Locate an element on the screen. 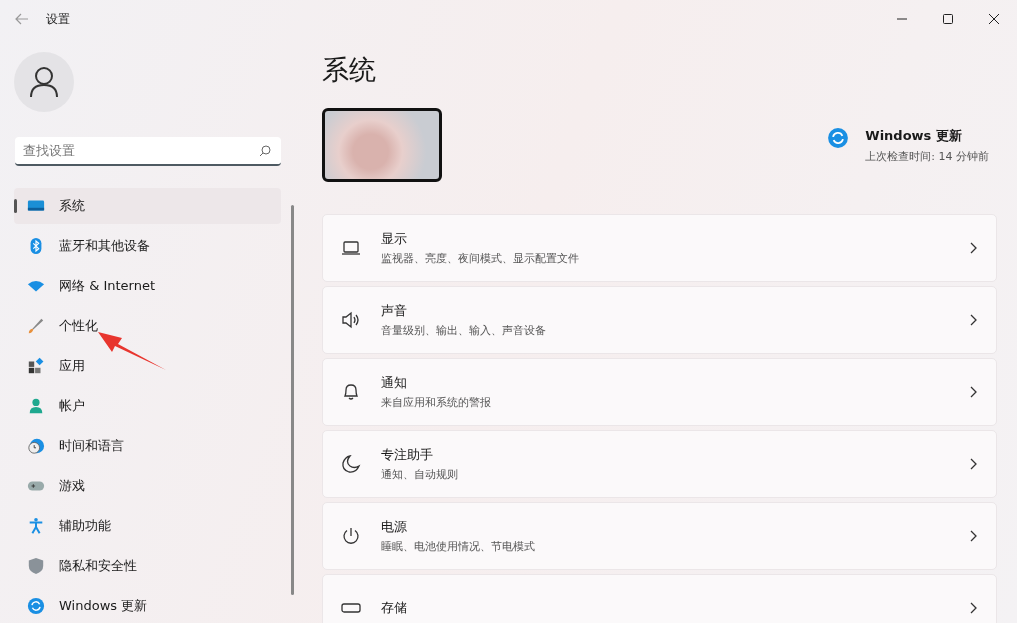 The image size is (1017, 623). search-field: 查找设置 is located at coordinates (148, 151).